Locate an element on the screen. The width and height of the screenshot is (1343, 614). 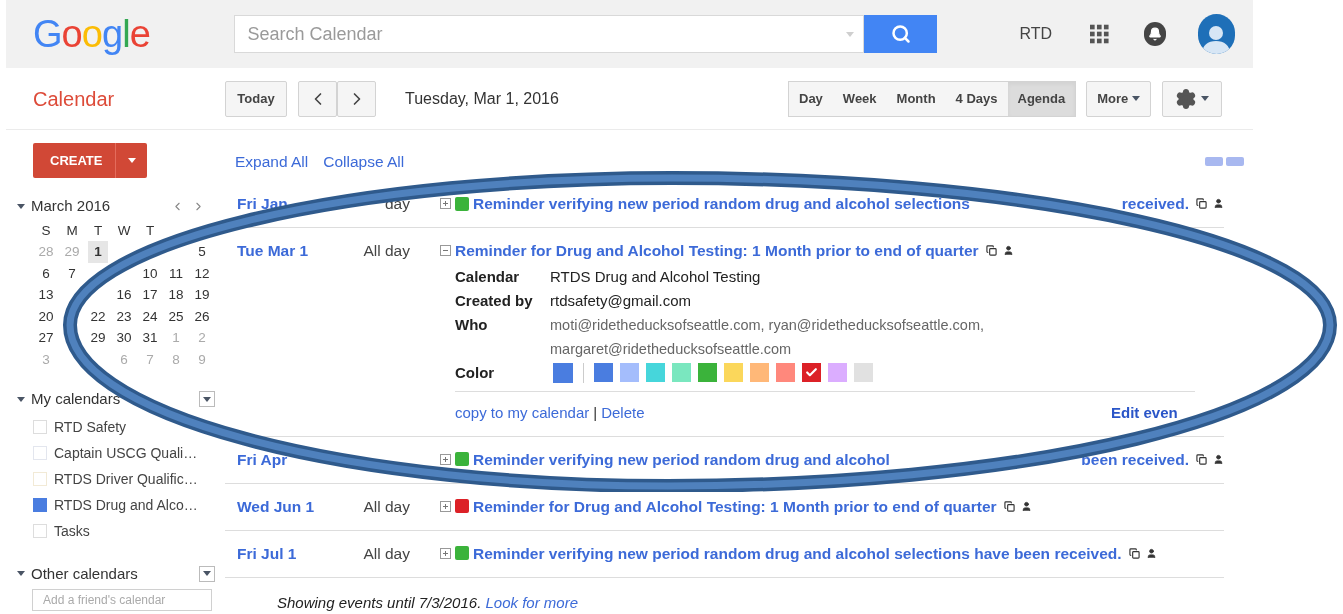
mini-calendar-day: 1 is located at coordinates (98, 252).